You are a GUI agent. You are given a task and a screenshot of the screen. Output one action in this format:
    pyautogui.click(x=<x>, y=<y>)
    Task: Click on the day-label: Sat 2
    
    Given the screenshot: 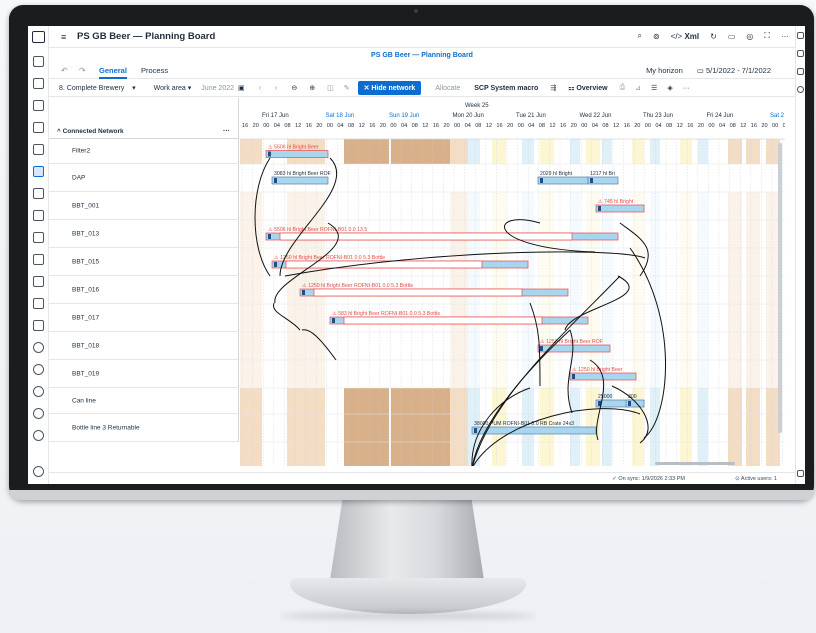 What is the action you would take?
    pyautogui.click(x=777, y=116)
    